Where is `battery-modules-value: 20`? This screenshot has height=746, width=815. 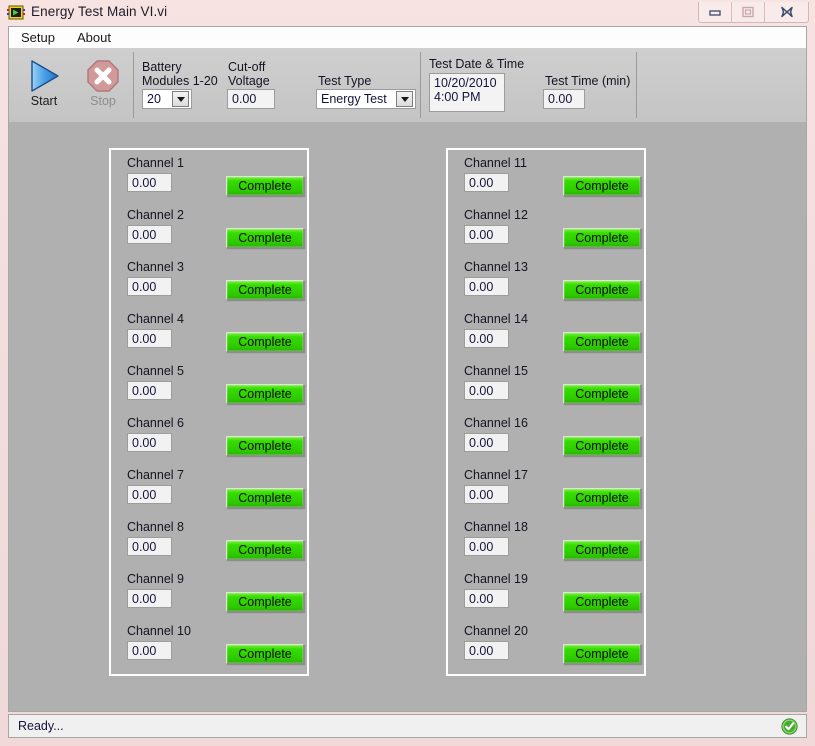 battery-modules-value: 20 is located at coordinates (154, 99).